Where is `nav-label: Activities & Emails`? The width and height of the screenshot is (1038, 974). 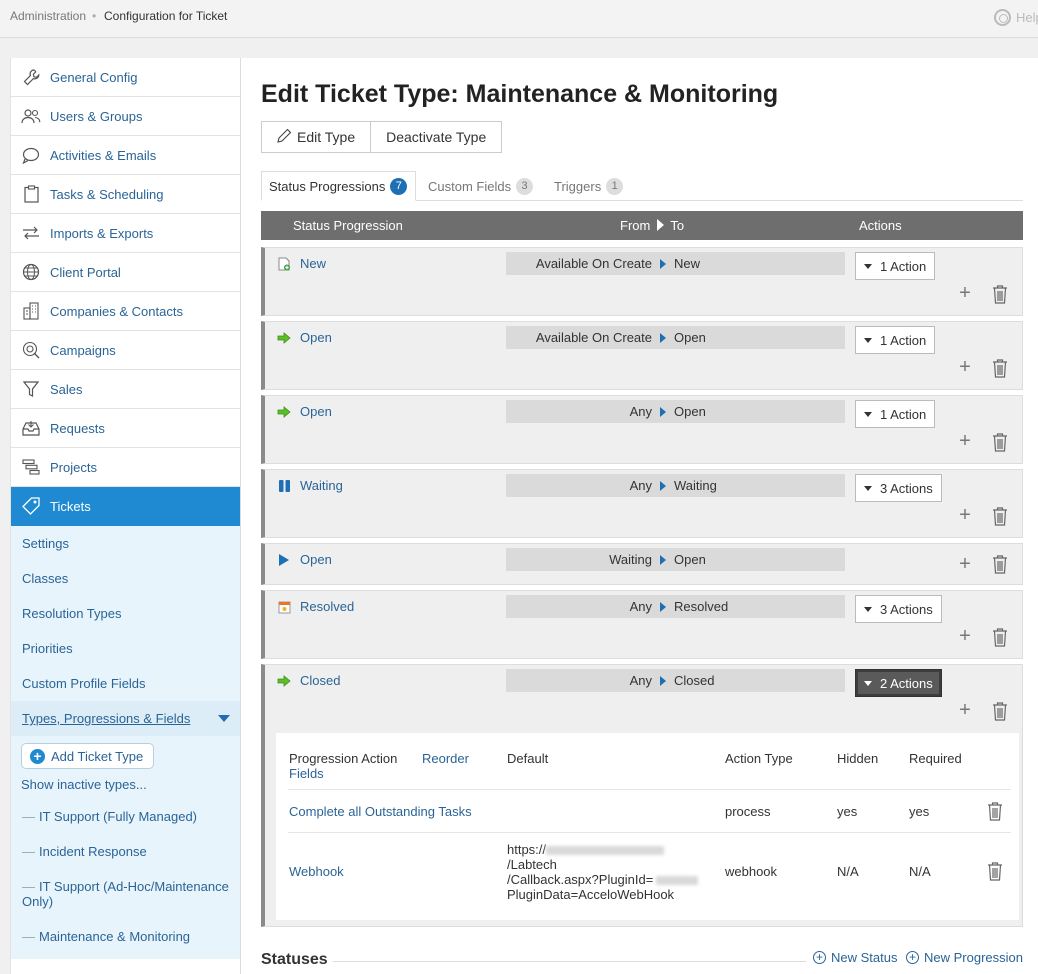
nav-label: Activities & Emails is located at coordinates (103, 155).